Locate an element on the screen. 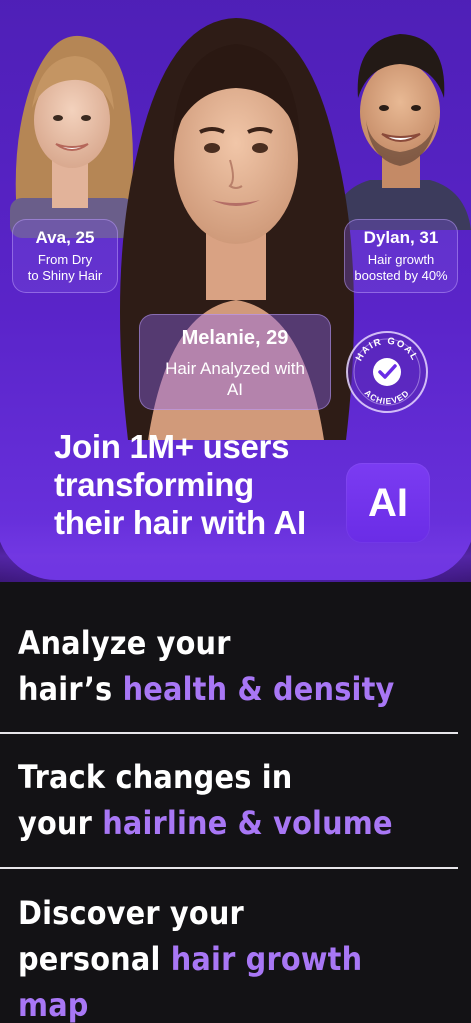 The image size is (471, 1023). feature-line: your hairline & volume is located at coordinates (216, 823).